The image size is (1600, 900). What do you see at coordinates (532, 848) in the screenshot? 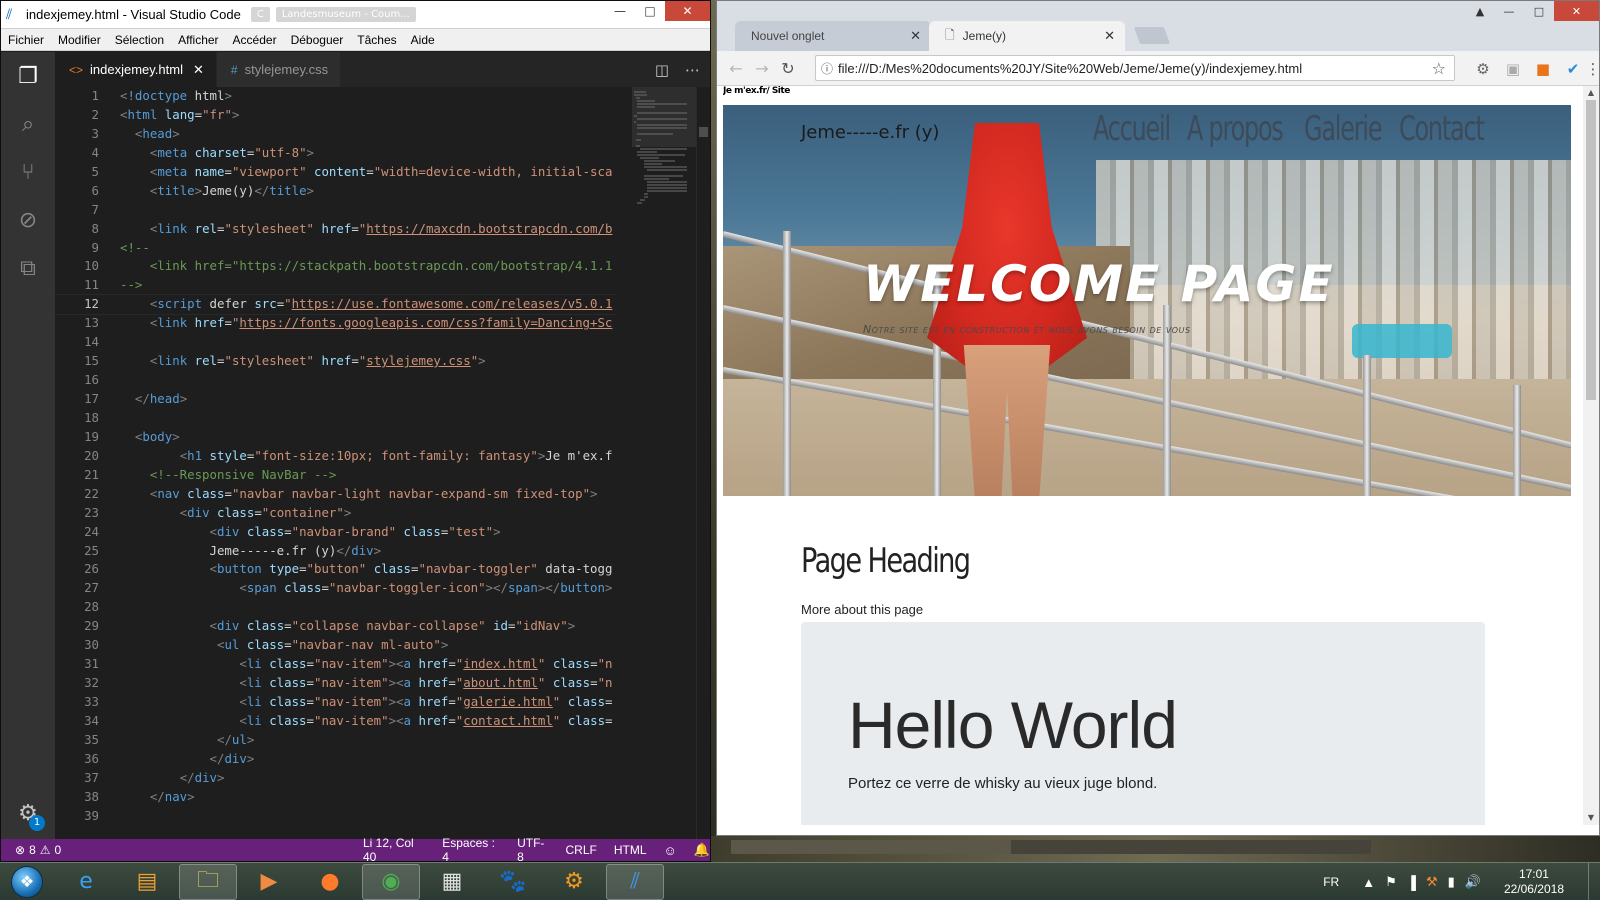
I see `encoding: UTF-8` at bounding box center [532, 848].